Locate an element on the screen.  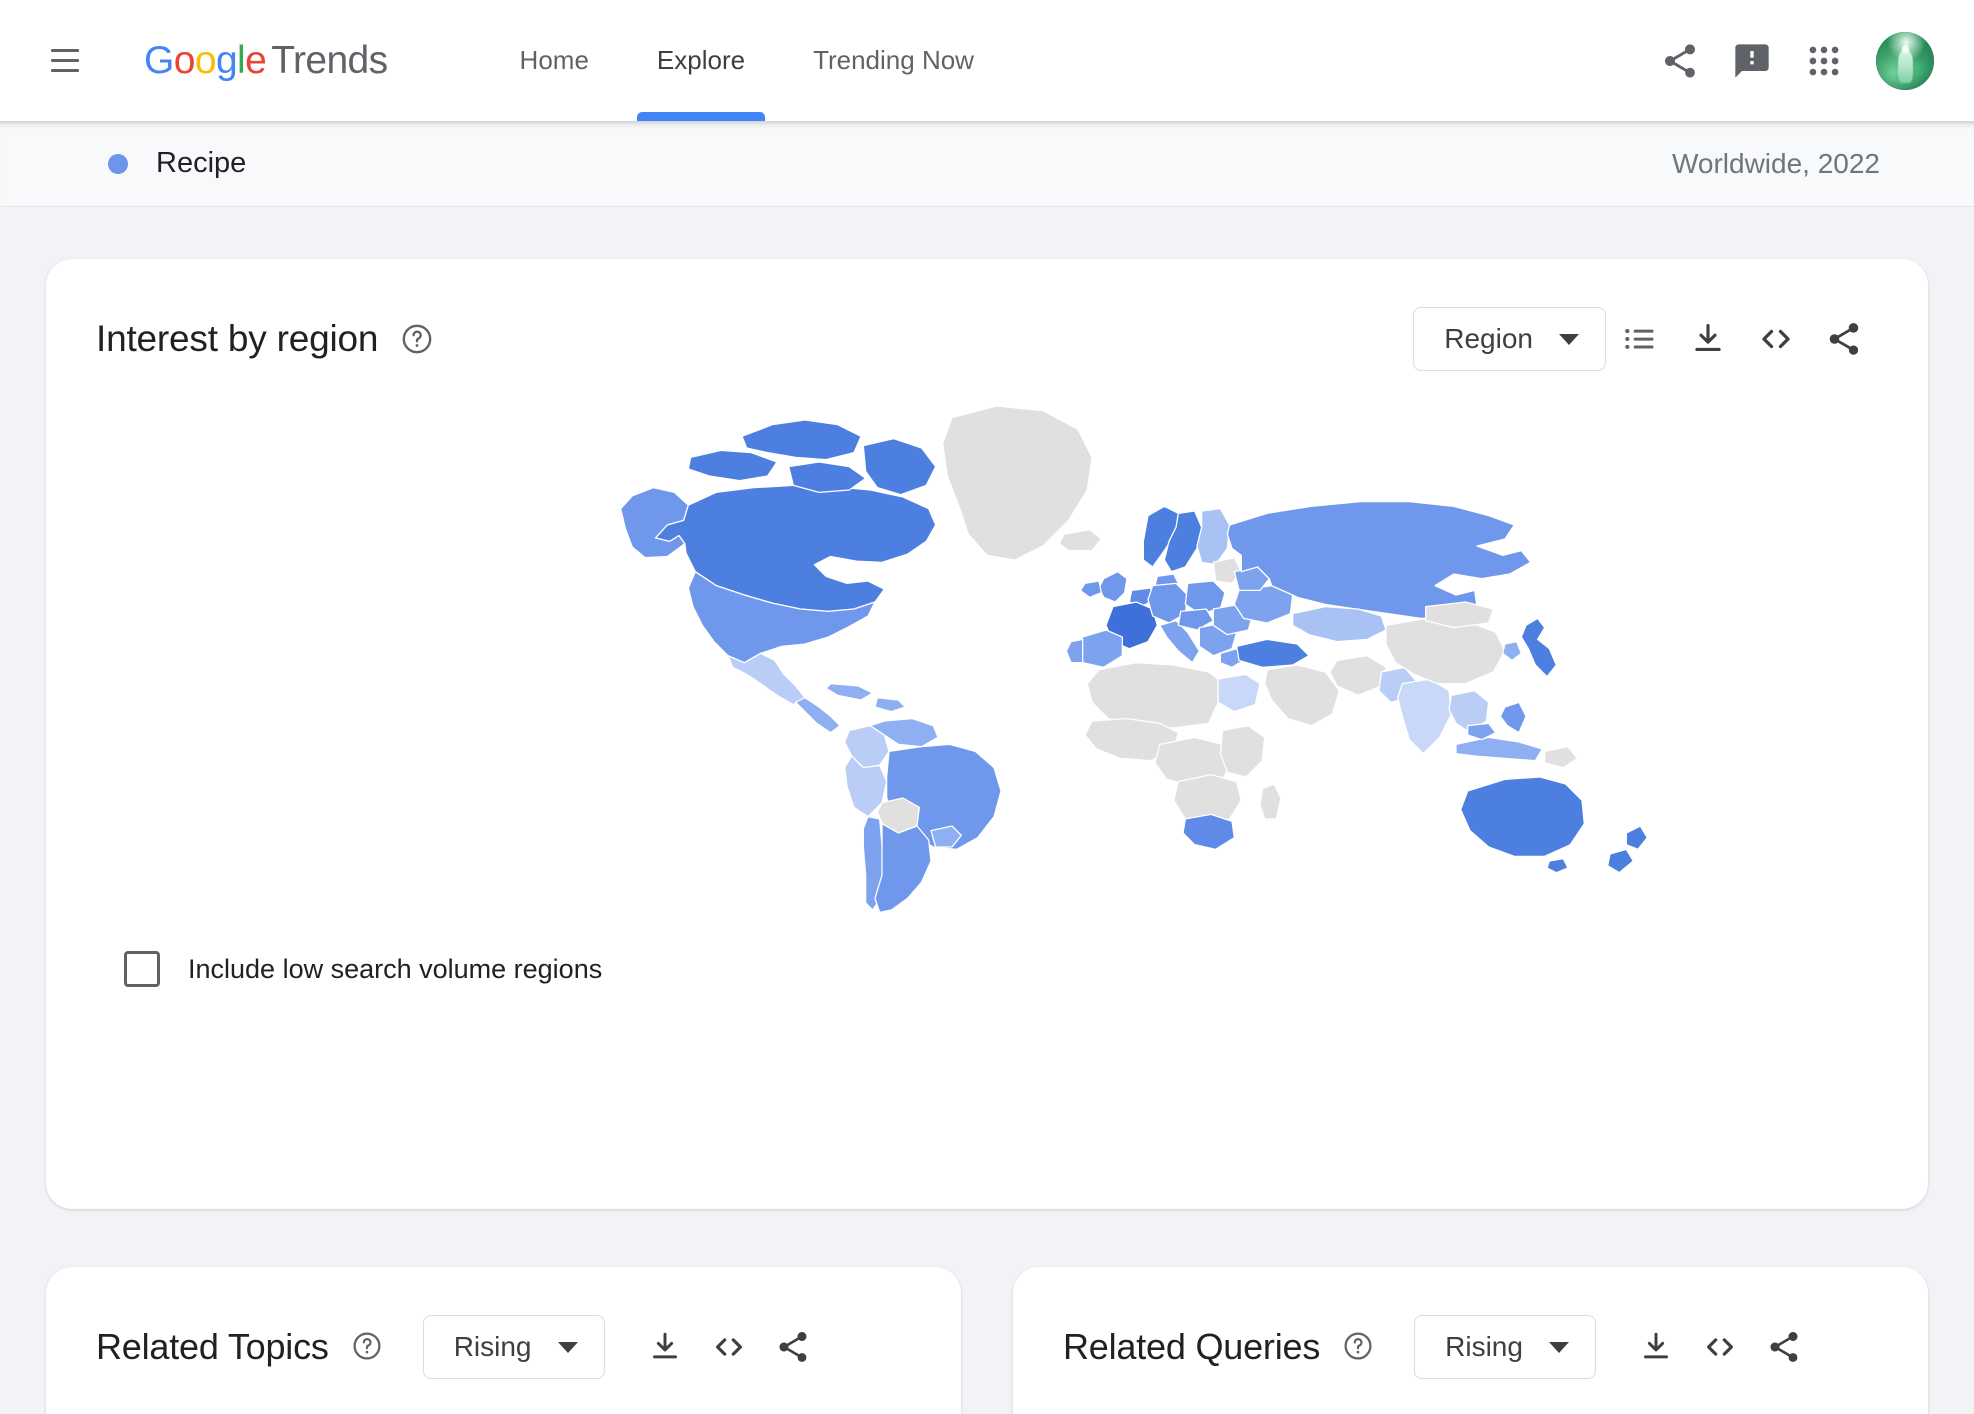
logo-word-trends: Trends is located at coordinates (329, 60).